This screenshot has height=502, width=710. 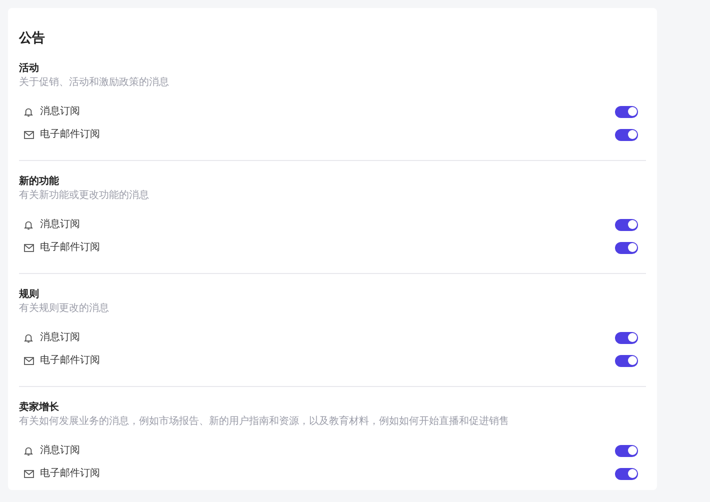 I want to click on section-description: 关于促销、活动和激励政策的消息, so click(x=94, y=83).